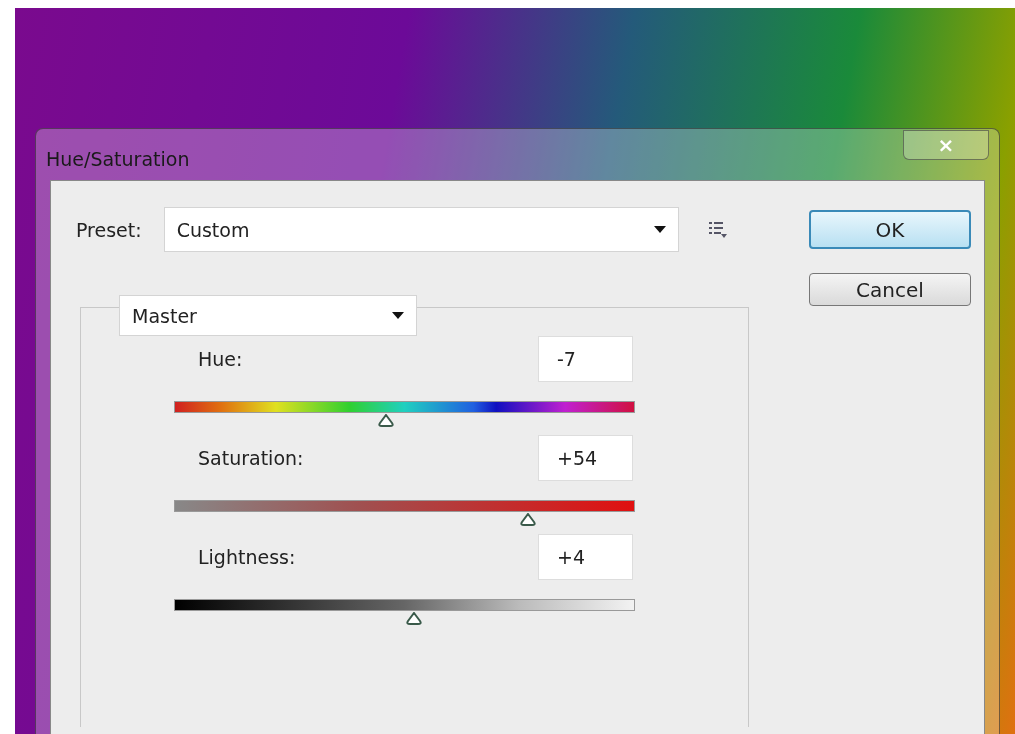 Image resolution: width=1015 pixels, height=734 pixels. Describe the element at coordinates (268, 315) in the screenshot. I see `channel-dropdown: Master` at that location.